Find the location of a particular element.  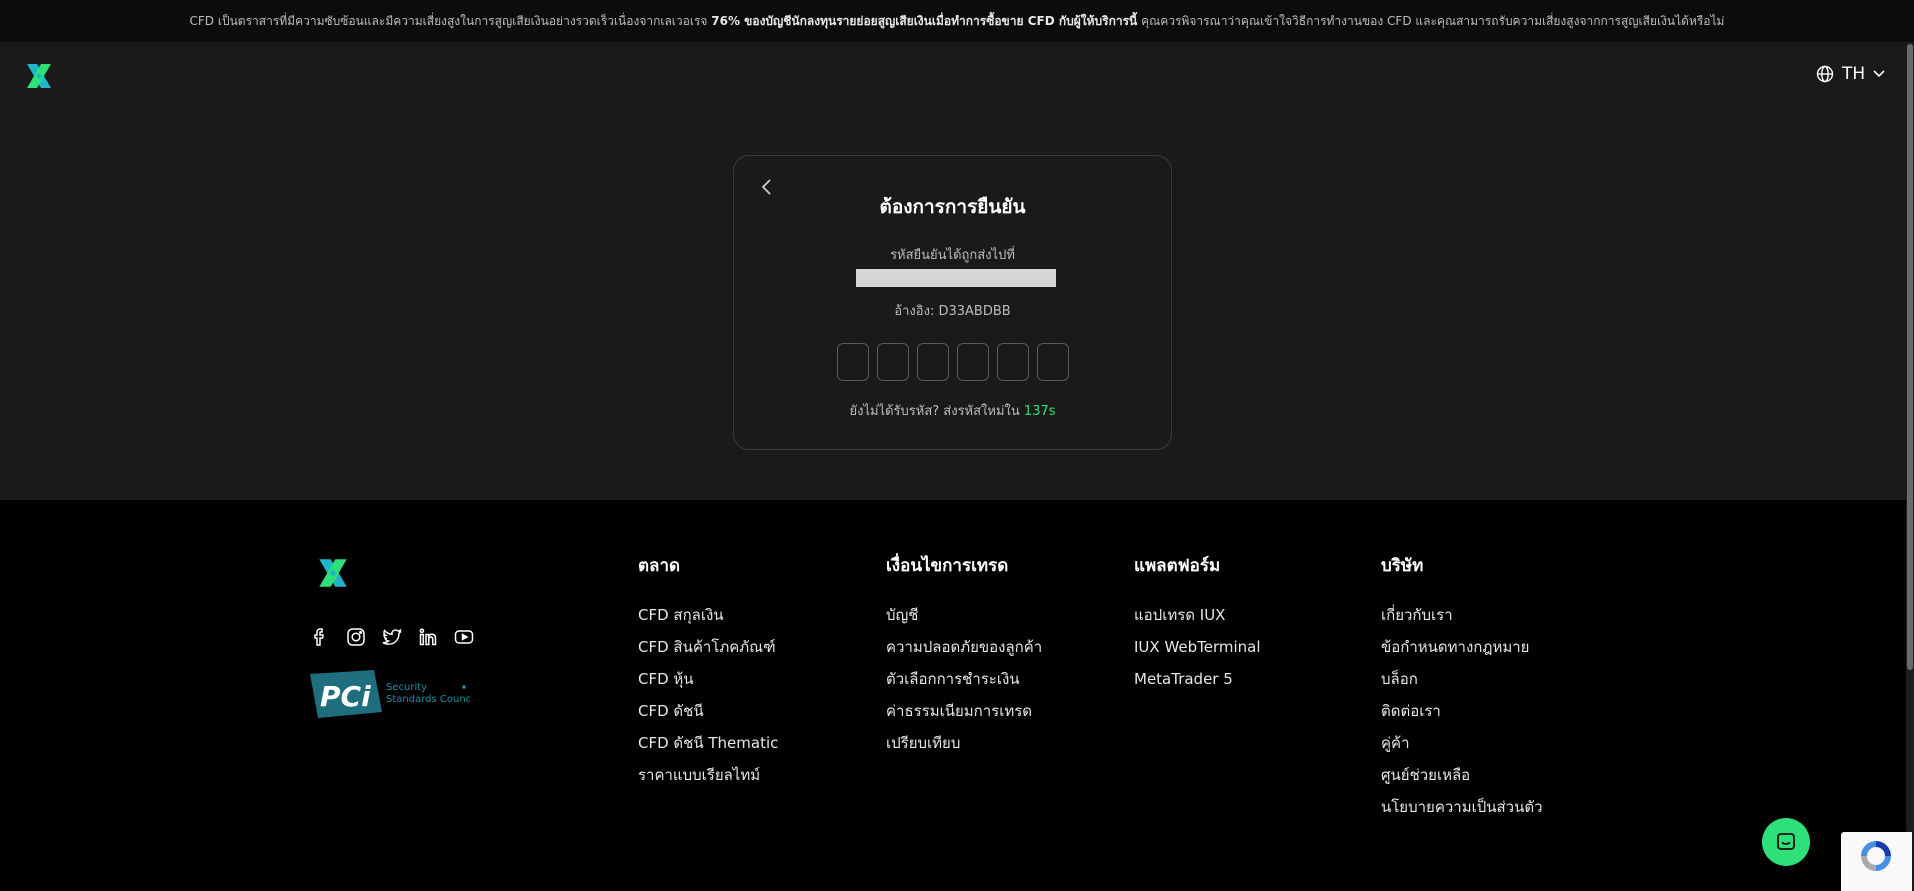

footer-link: แอปเทรด IUX is located at coordinates (1197, 615).